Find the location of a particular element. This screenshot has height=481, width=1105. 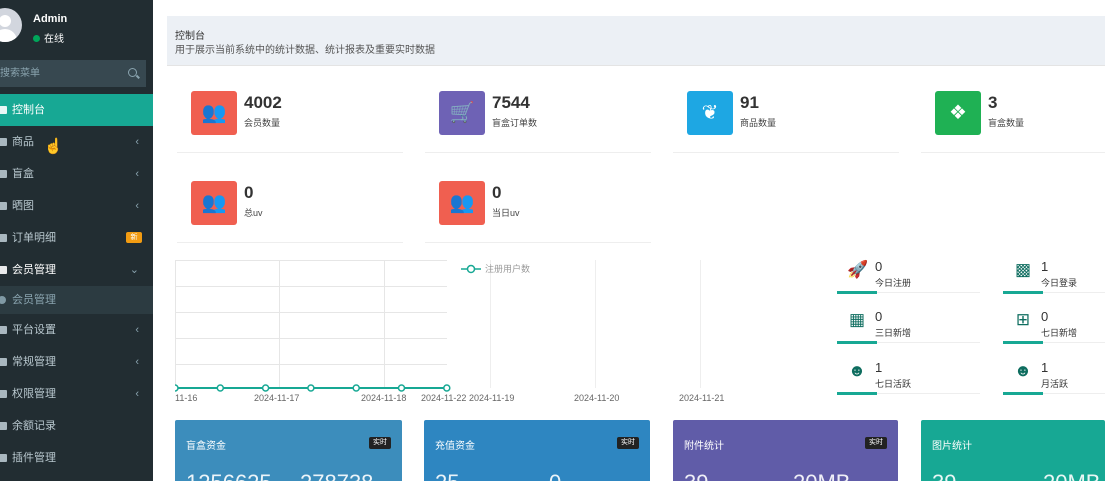

stat-icon-bg: 🛒 is located at coordinates (462, 113).